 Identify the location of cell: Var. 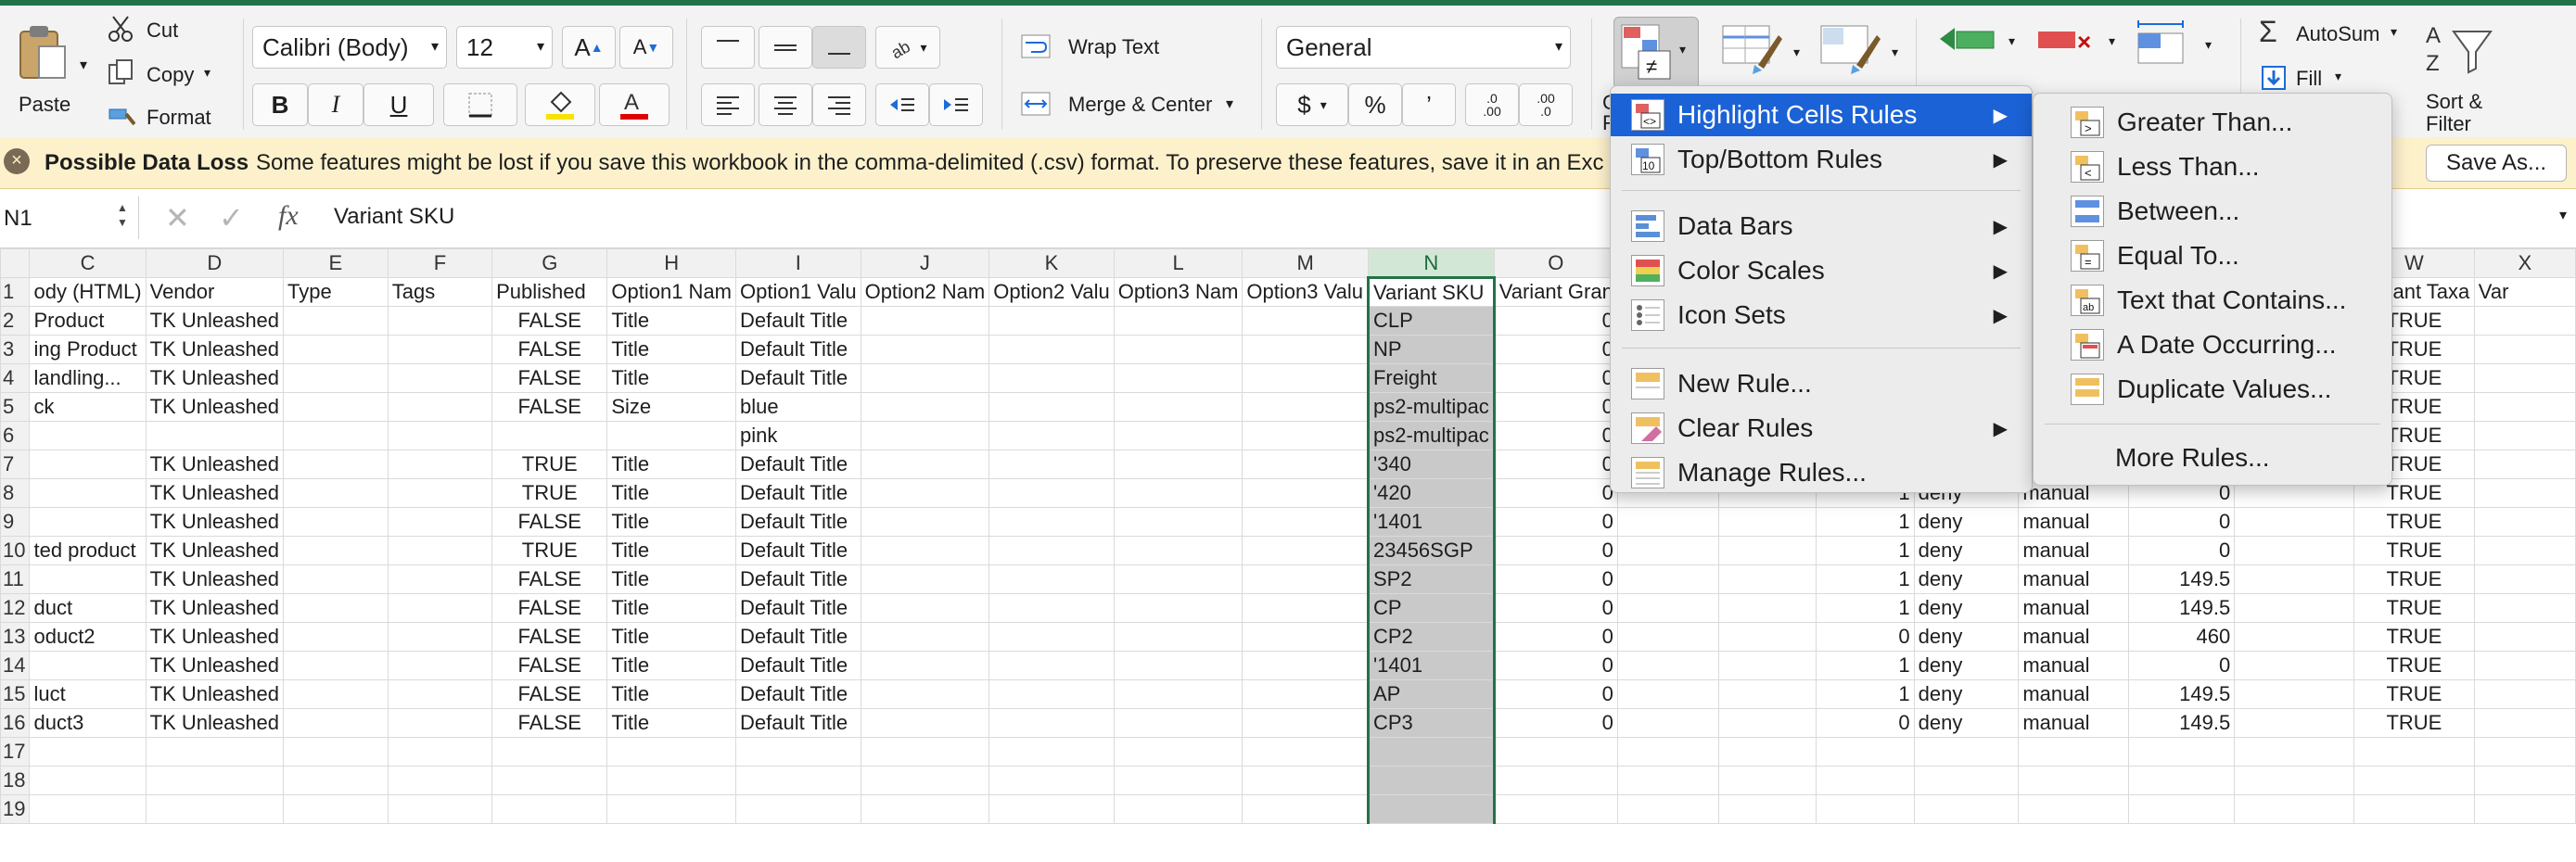
(2525, 292).